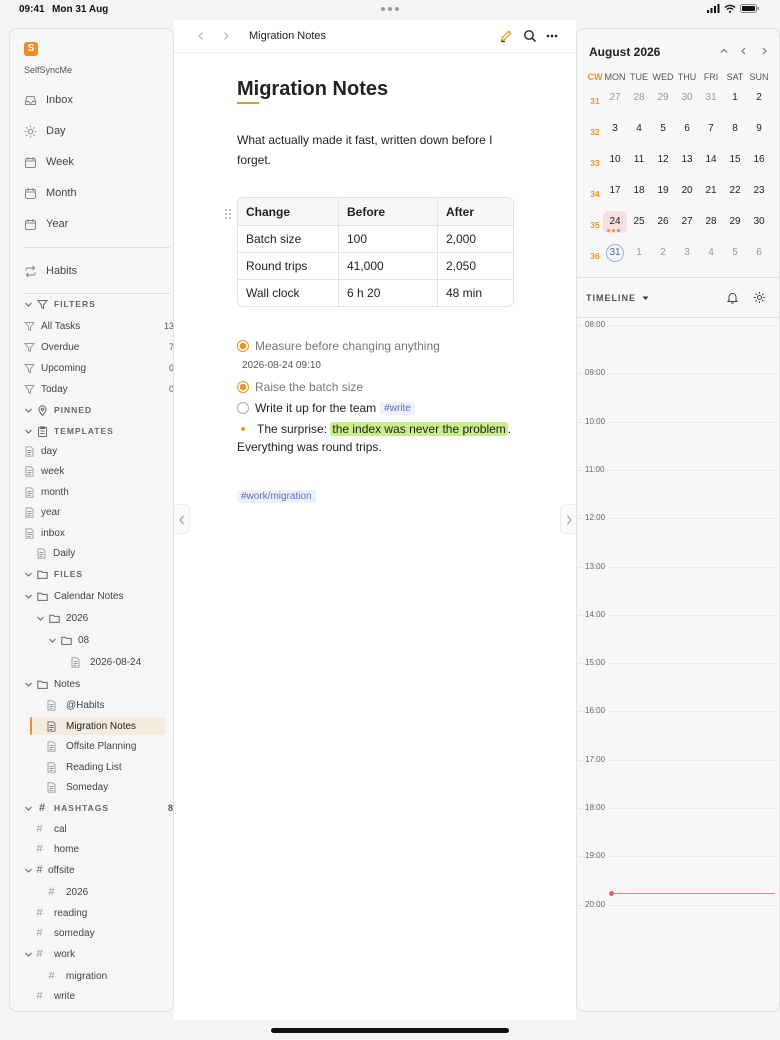  Describe the element at coordinates (687, 160) in the screenshot. I see `calendar-day: 13` at that location.